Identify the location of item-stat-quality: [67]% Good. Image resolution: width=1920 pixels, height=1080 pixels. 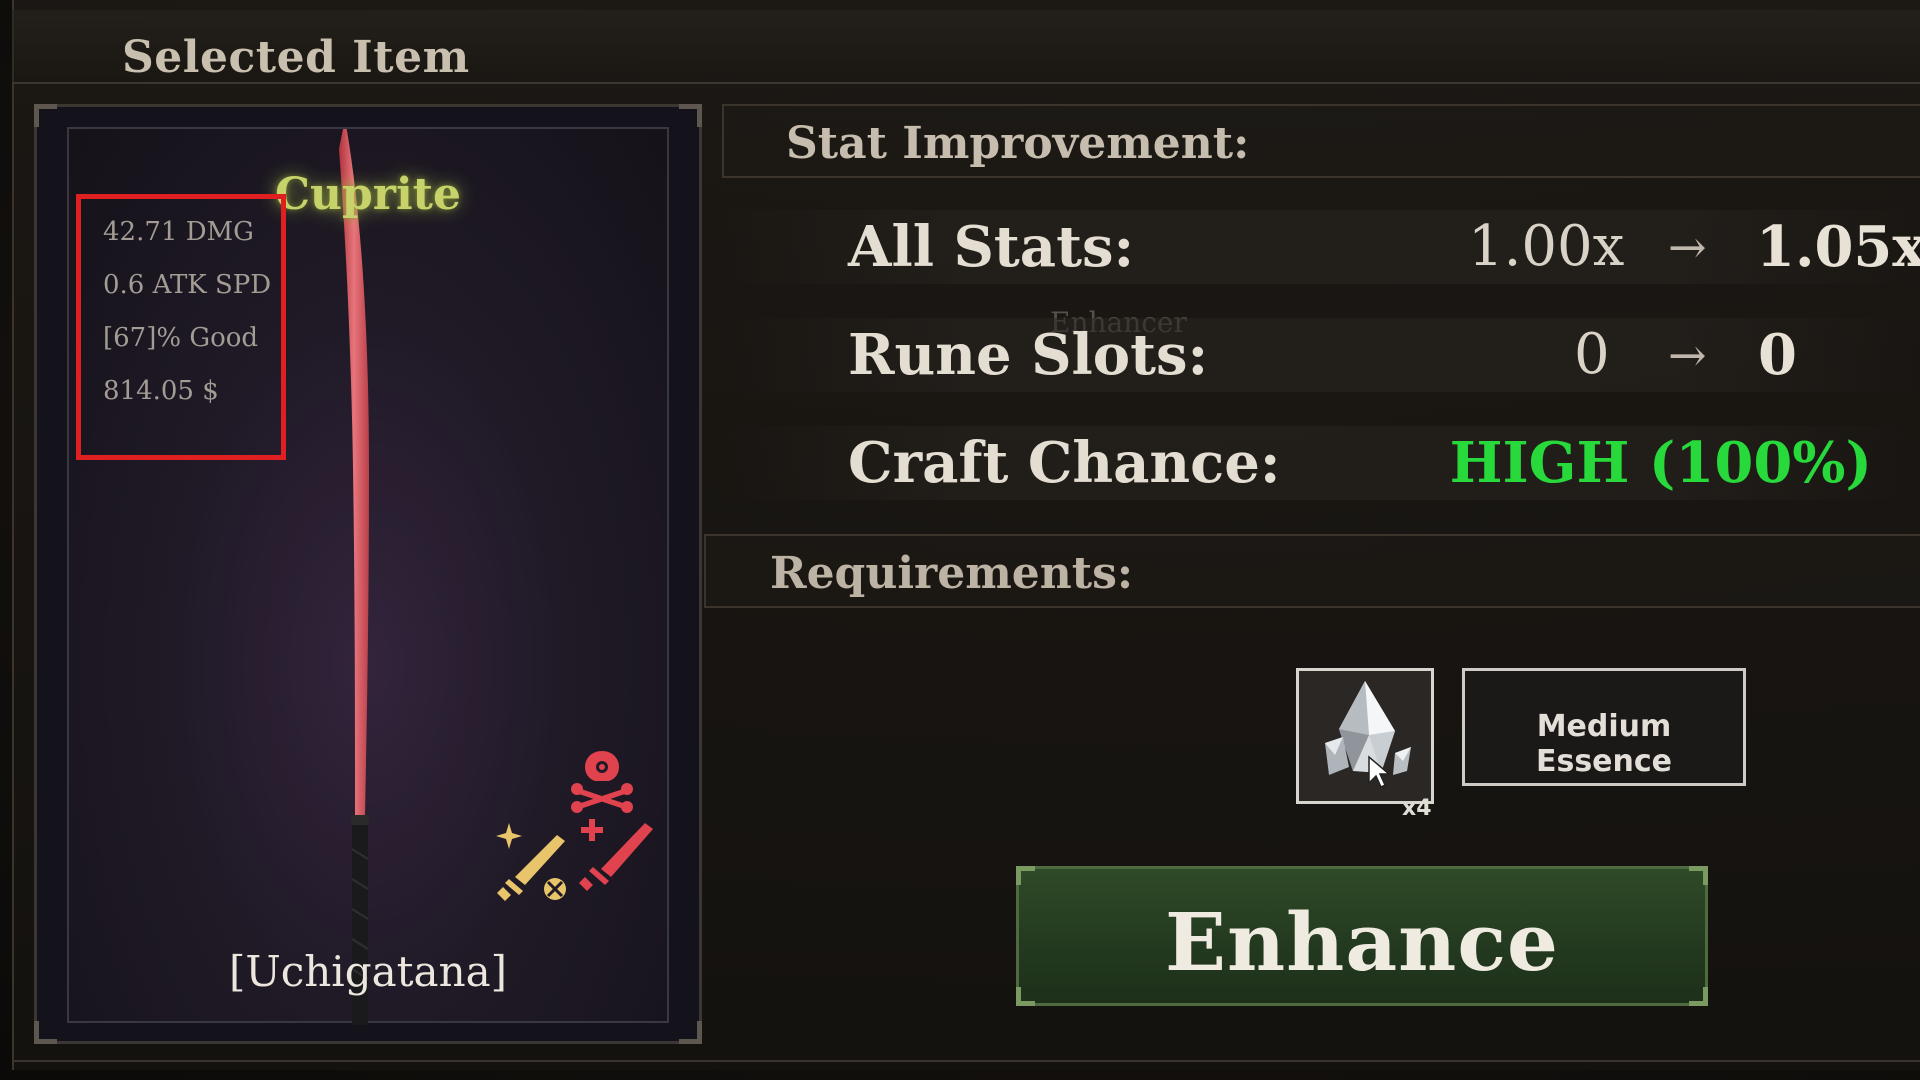
(181, 338).